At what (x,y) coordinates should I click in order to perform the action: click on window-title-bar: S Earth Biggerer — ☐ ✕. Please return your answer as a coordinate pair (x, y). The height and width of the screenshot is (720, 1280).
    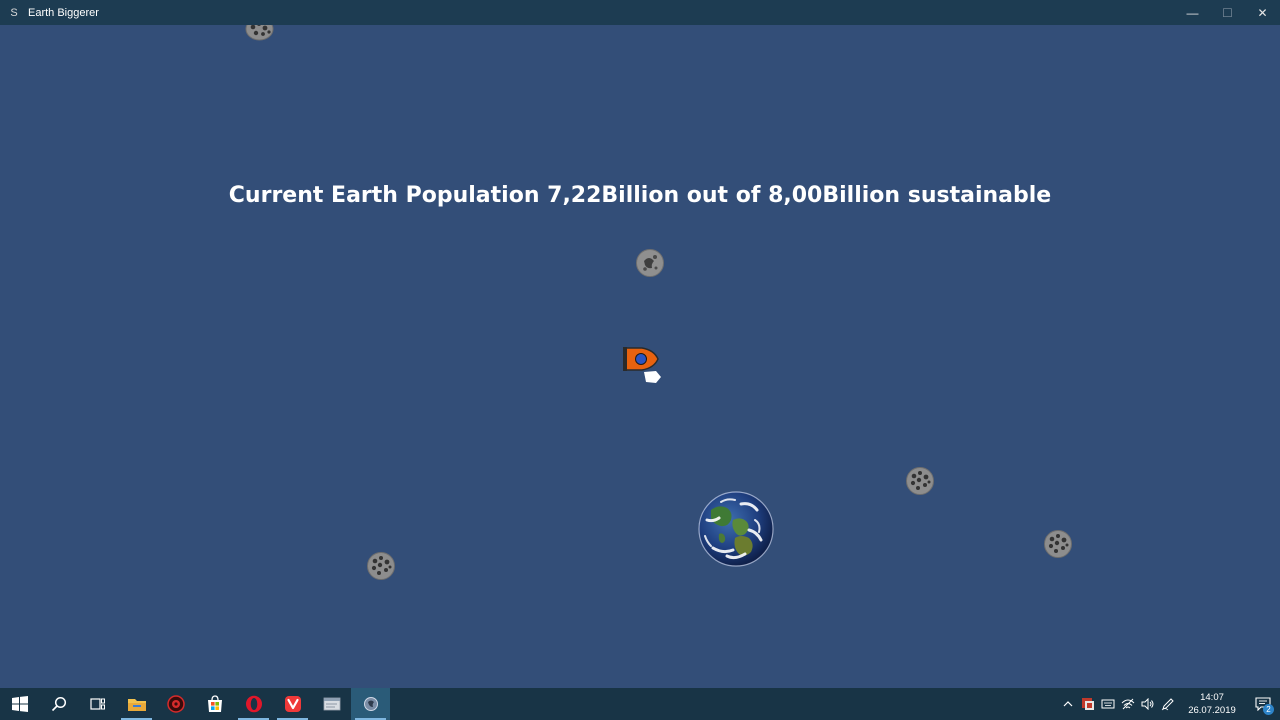
    Looking at the image, I should click on (640, 12).